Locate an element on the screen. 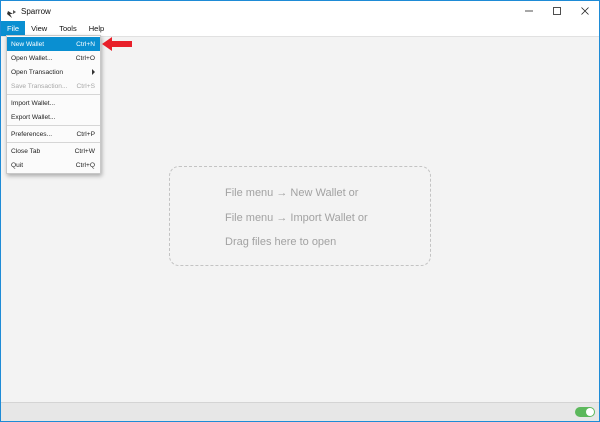 The width and height of the screenshot is (600, 422). menu-file: File is located at coordinates (13, 28).